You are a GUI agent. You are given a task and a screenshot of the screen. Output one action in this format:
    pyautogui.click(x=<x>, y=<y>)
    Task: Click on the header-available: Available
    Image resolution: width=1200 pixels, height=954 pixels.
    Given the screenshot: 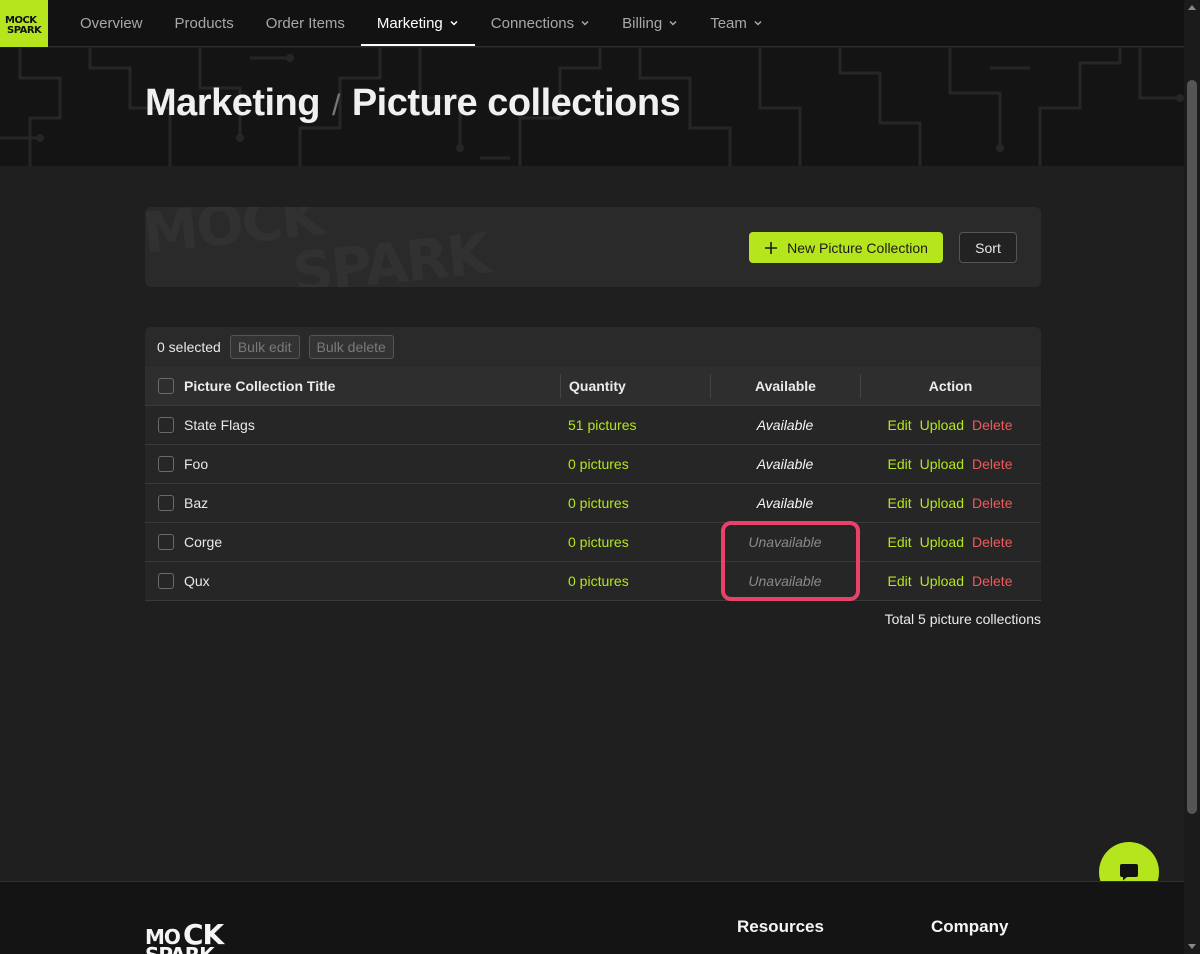 What is the action you would take?
    pyautogui.click(x=785, y=386)
    